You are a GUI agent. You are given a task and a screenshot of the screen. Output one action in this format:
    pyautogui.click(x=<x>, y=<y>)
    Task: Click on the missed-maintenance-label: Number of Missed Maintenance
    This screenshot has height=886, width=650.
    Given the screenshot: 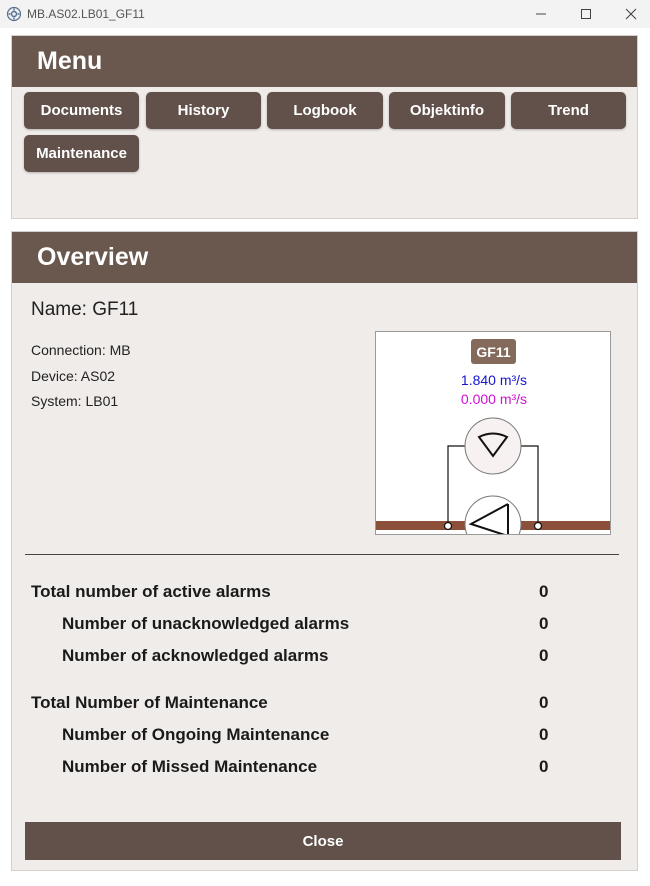 What is the action you would take?
    pyautogui.click(x=190, y=766)
    